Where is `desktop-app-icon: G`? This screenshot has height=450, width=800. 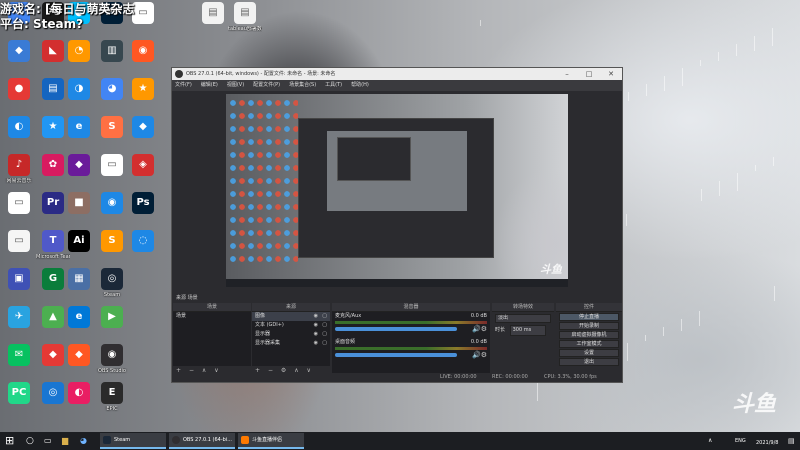 desktop-app-icon: G is located at coordinates (53, 279).